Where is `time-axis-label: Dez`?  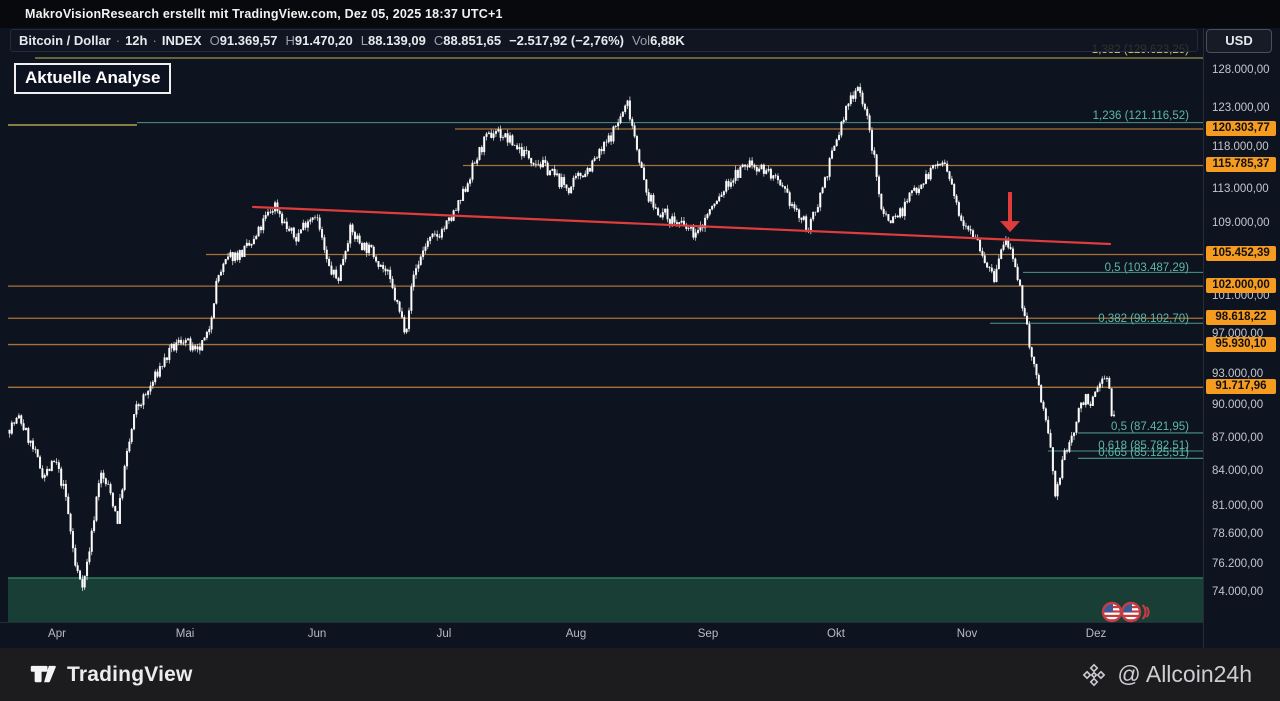
time-axis-label: Dez is located at coordinates (1096, 634).